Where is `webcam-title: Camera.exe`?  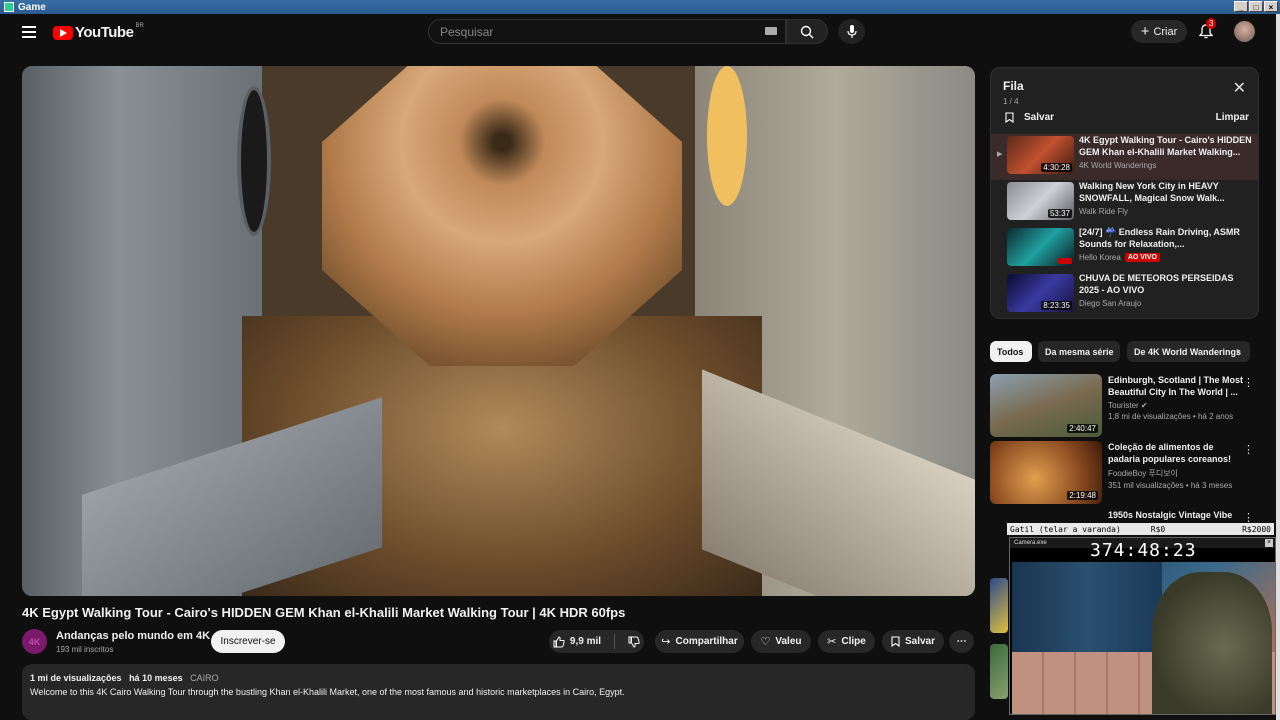 webcam-title: Camera.exe is located at coordinates (1030, 543).